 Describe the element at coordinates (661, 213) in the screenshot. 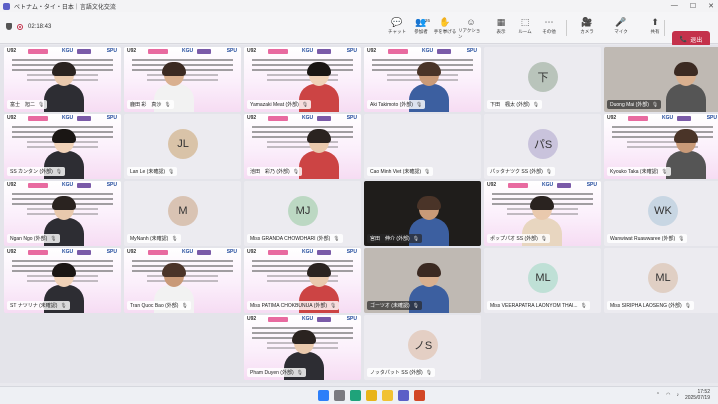

I see `participant-tile: WK Wanwiwat Ruawwaree (外部) 🎙` at that location.